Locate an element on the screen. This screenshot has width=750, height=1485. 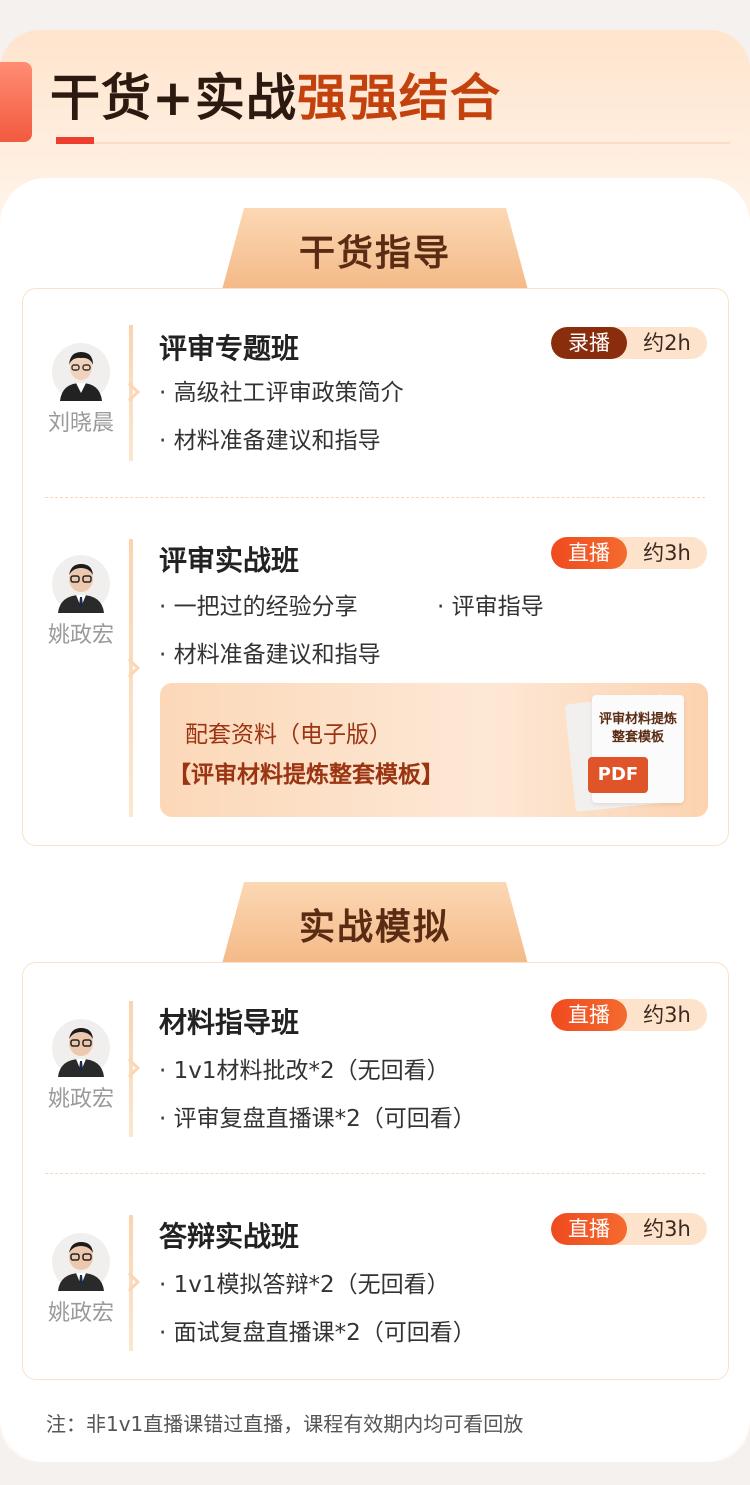
header-accent-tab is located at coordinates (16, 102).